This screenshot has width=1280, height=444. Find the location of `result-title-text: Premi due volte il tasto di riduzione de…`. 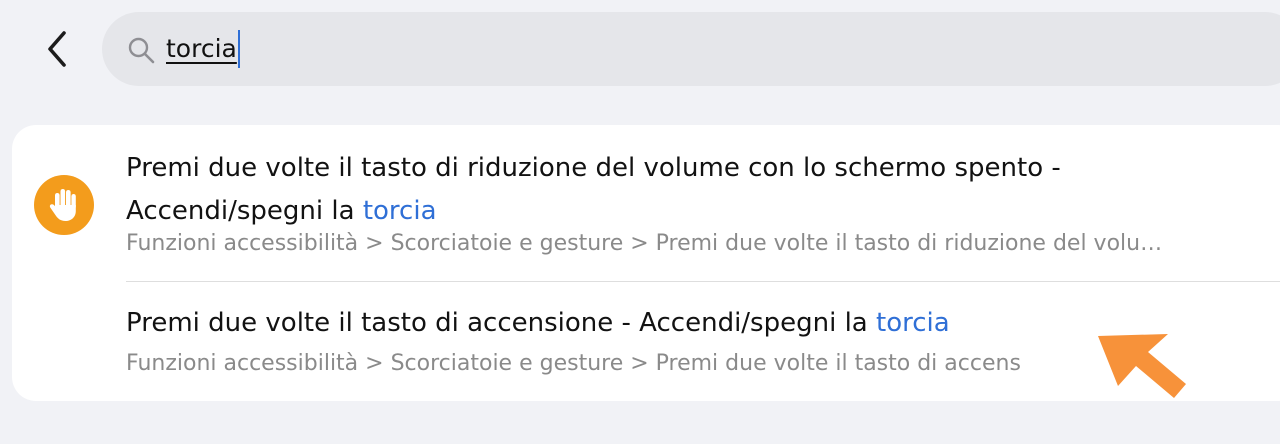

result-title-text: Premi due volte il tasto di riduzione de… is located at coordinates (593, 189).